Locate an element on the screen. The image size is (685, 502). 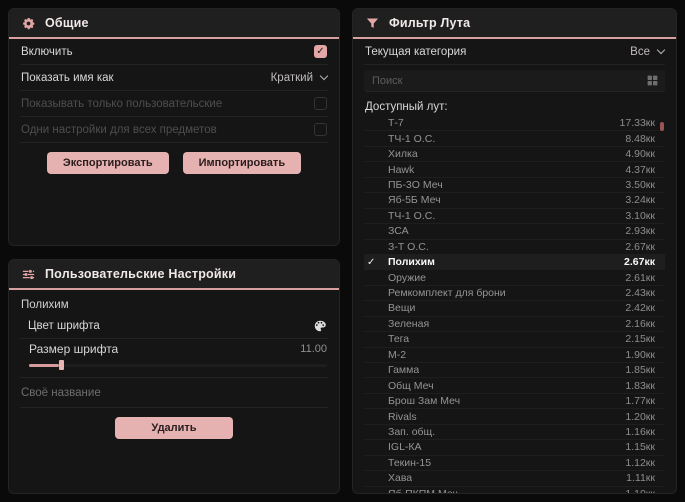
selected-item-name: Полихим is located at coordinates (45, 305).